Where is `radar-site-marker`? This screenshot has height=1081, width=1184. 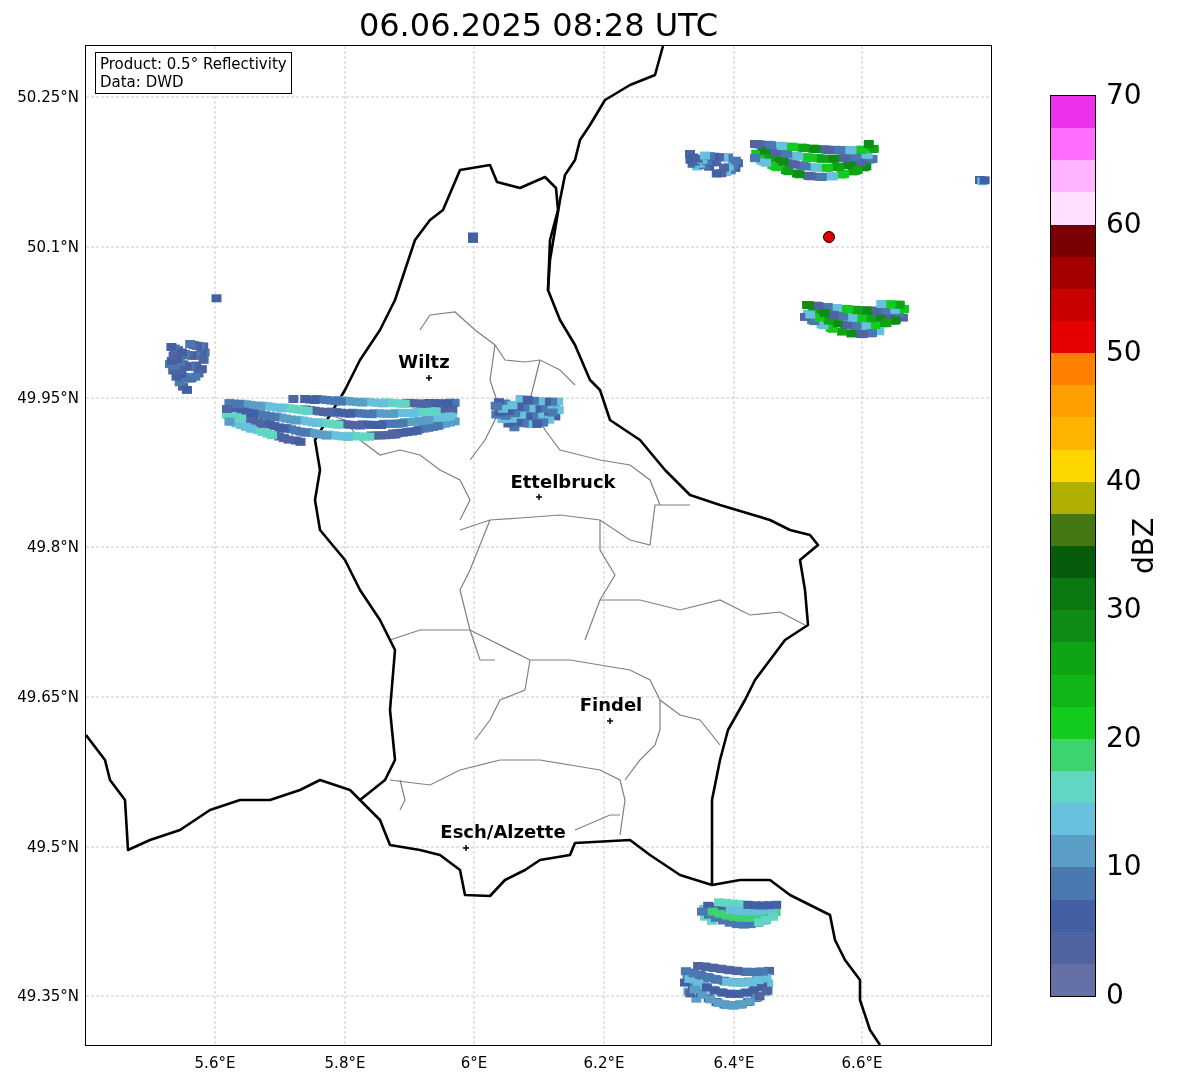 radar-site-marker is located at coordinates (829, 237).